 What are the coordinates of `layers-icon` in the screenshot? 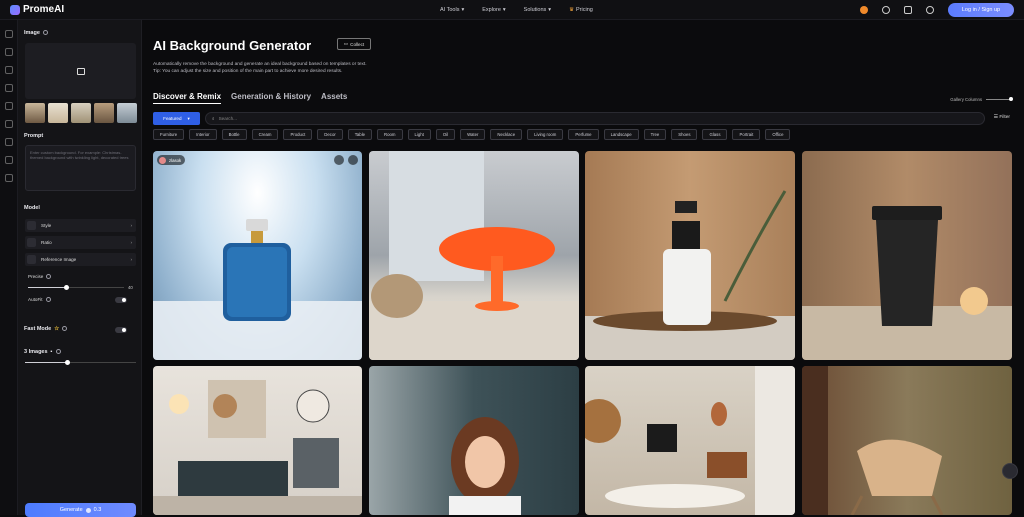 It's located at (8, 106).